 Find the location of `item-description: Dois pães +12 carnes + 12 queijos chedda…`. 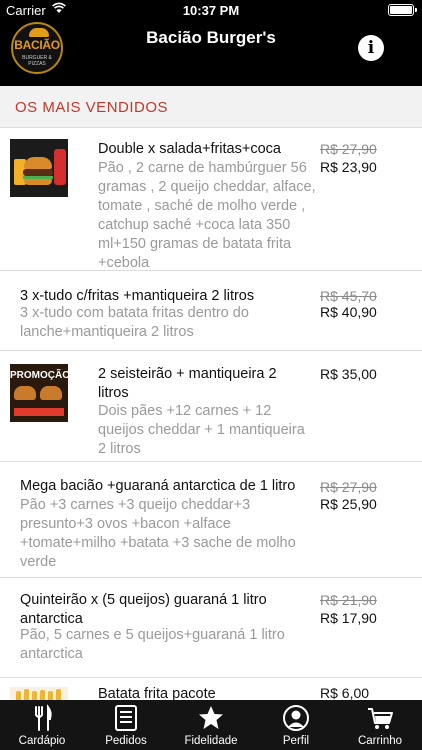

item-description: Dois pães +12 carnes + 12 queijos chedda… is located at coordinates (201, 430).